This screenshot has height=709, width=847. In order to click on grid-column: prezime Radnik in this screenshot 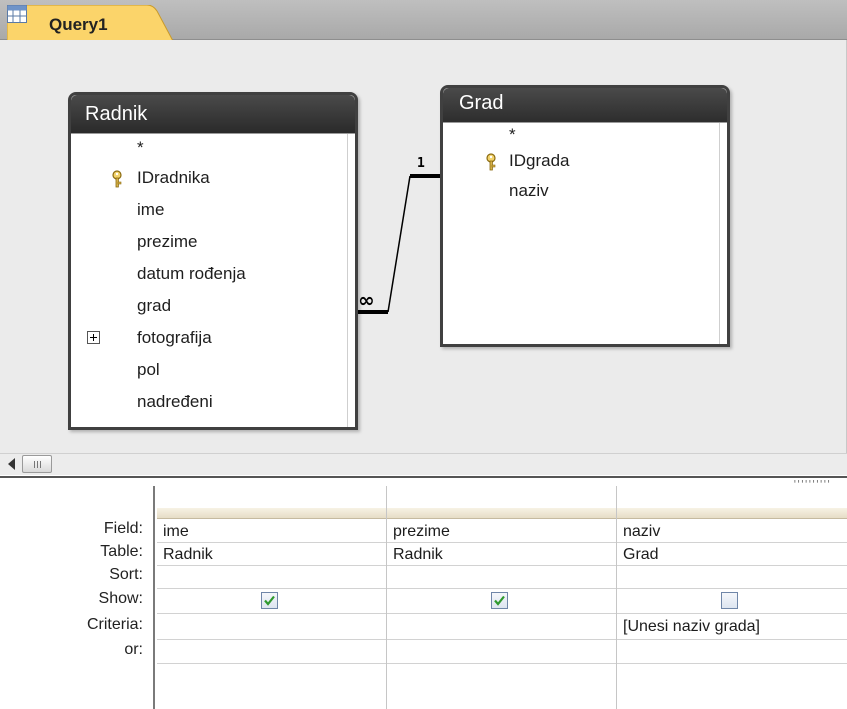, I will do `click(502, 597)`.